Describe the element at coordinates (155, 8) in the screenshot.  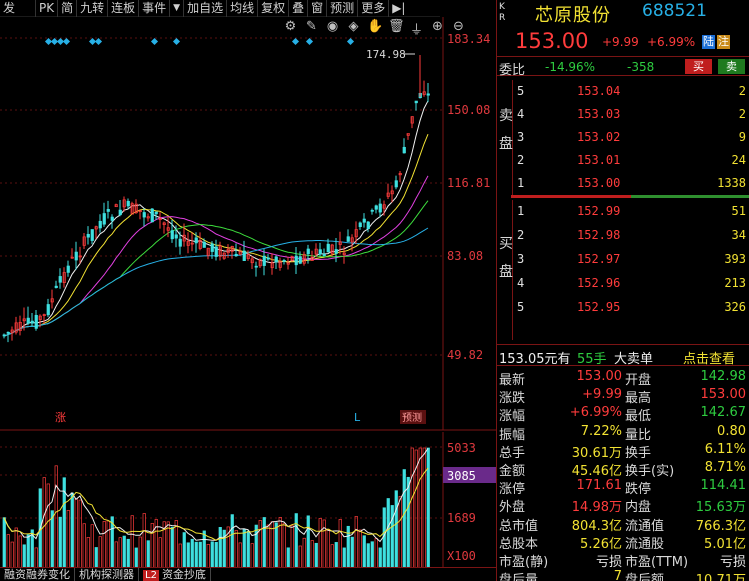
I see `toolbar-item-events: 事件` at that location.